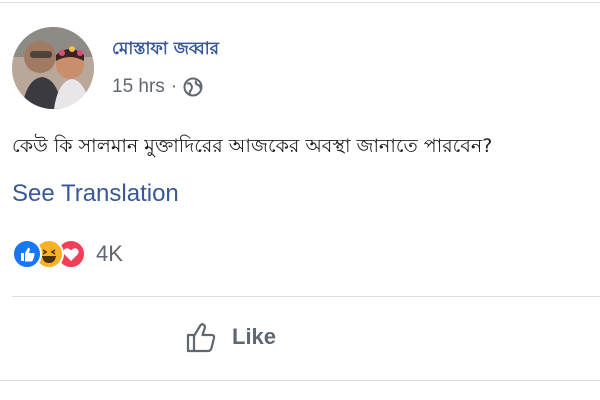  I want to click on reaction-count: 4K, so click(109, 254).